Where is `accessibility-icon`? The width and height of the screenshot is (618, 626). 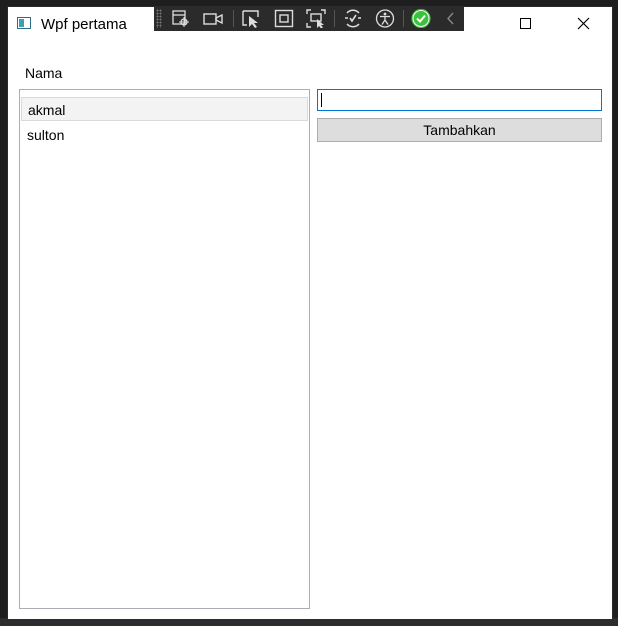
accessibility-icon is located at coordinates (385, 18).